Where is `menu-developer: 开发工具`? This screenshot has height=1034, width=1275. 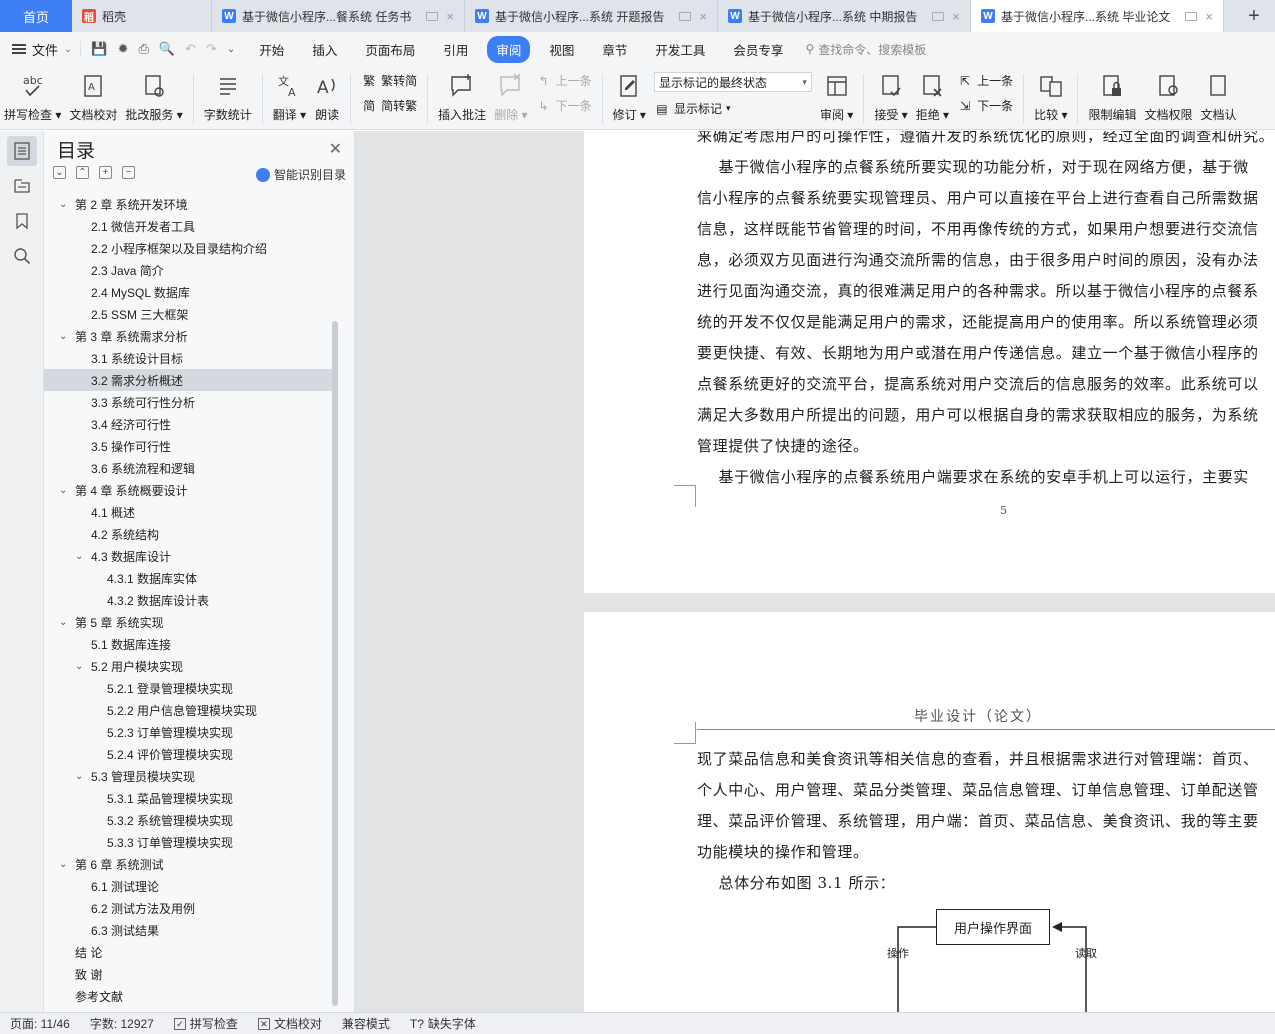 menu-developer: 开发工具 is located at coordinates (680, 49).